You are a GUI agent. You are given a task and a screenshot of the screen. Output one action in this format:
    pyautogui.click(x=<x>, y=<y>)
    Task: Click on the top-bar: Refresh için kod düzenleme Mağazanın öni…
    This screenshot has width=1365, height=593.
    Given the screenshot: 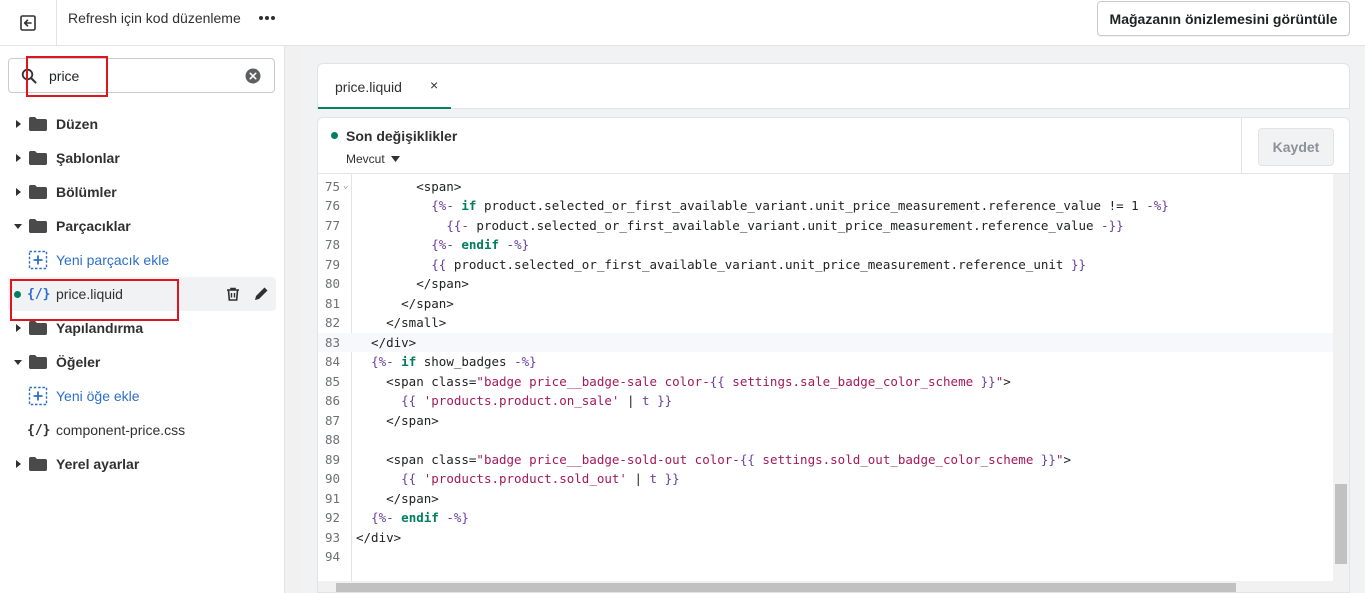 What is the action you would take?
    pyautogui.click(x=682, y=23)
    